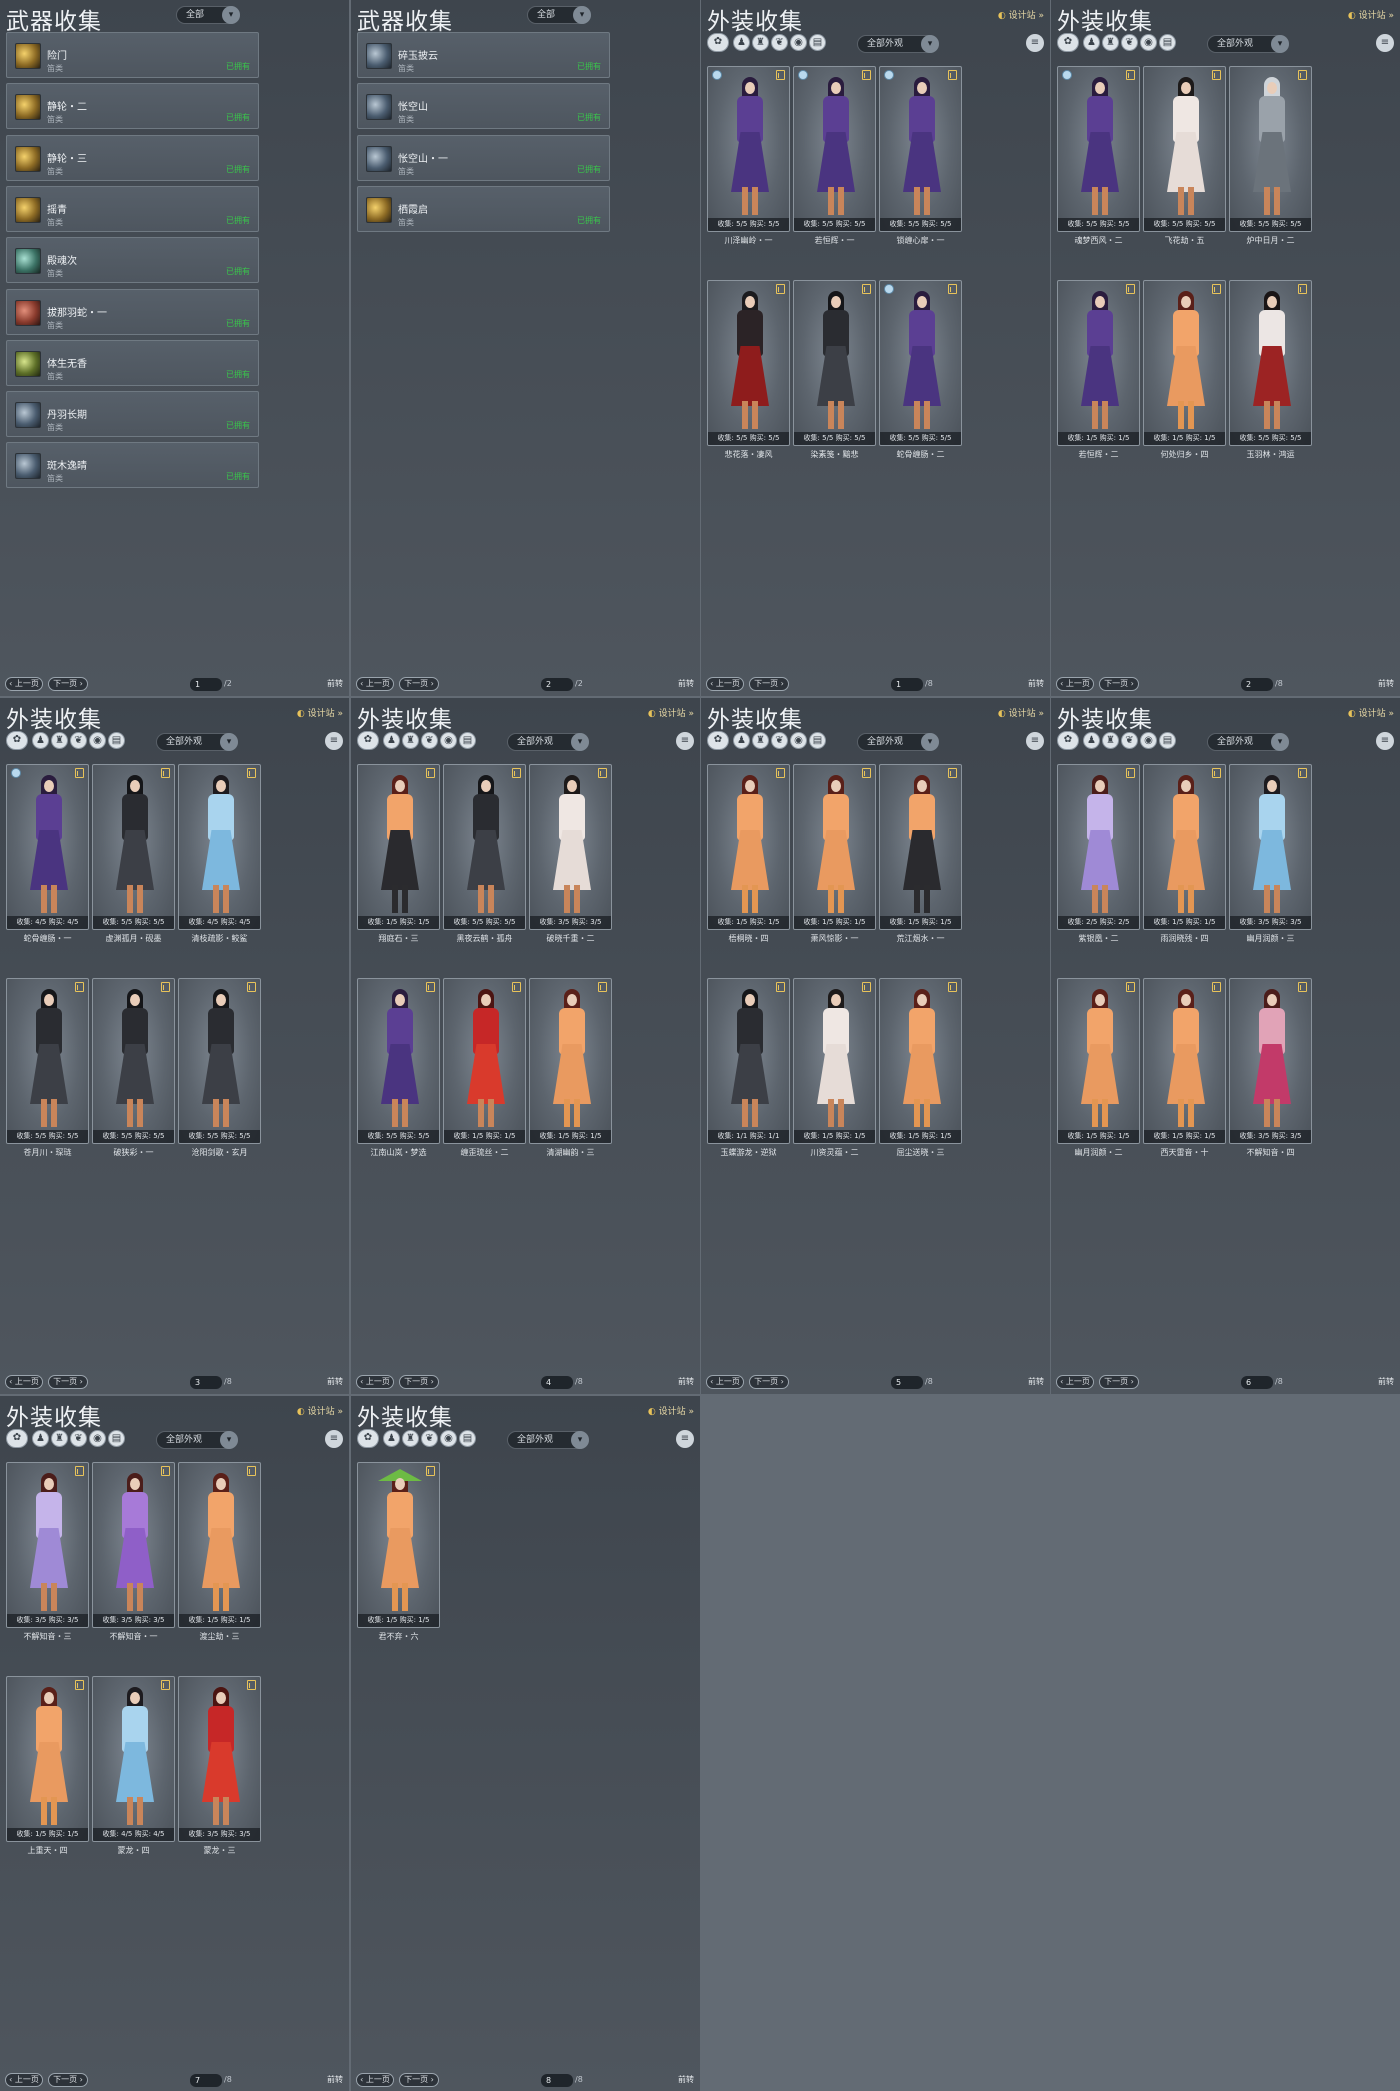 The image size is (1400, 2091). Describe the element at coordinates (557, 1382) in the screenshot. I see `page-number-input: 4` at that location.